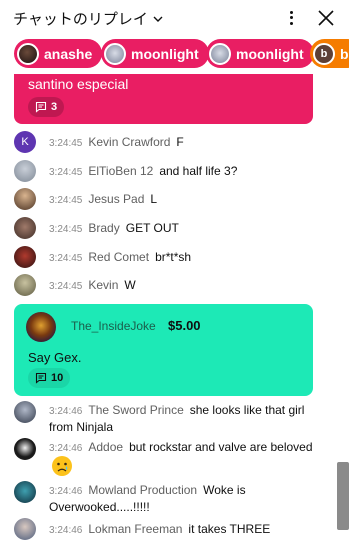 Image resolution: width=349 pixels, height=542 pixels. I want to click on reply-count: 3, so click(54, 107).